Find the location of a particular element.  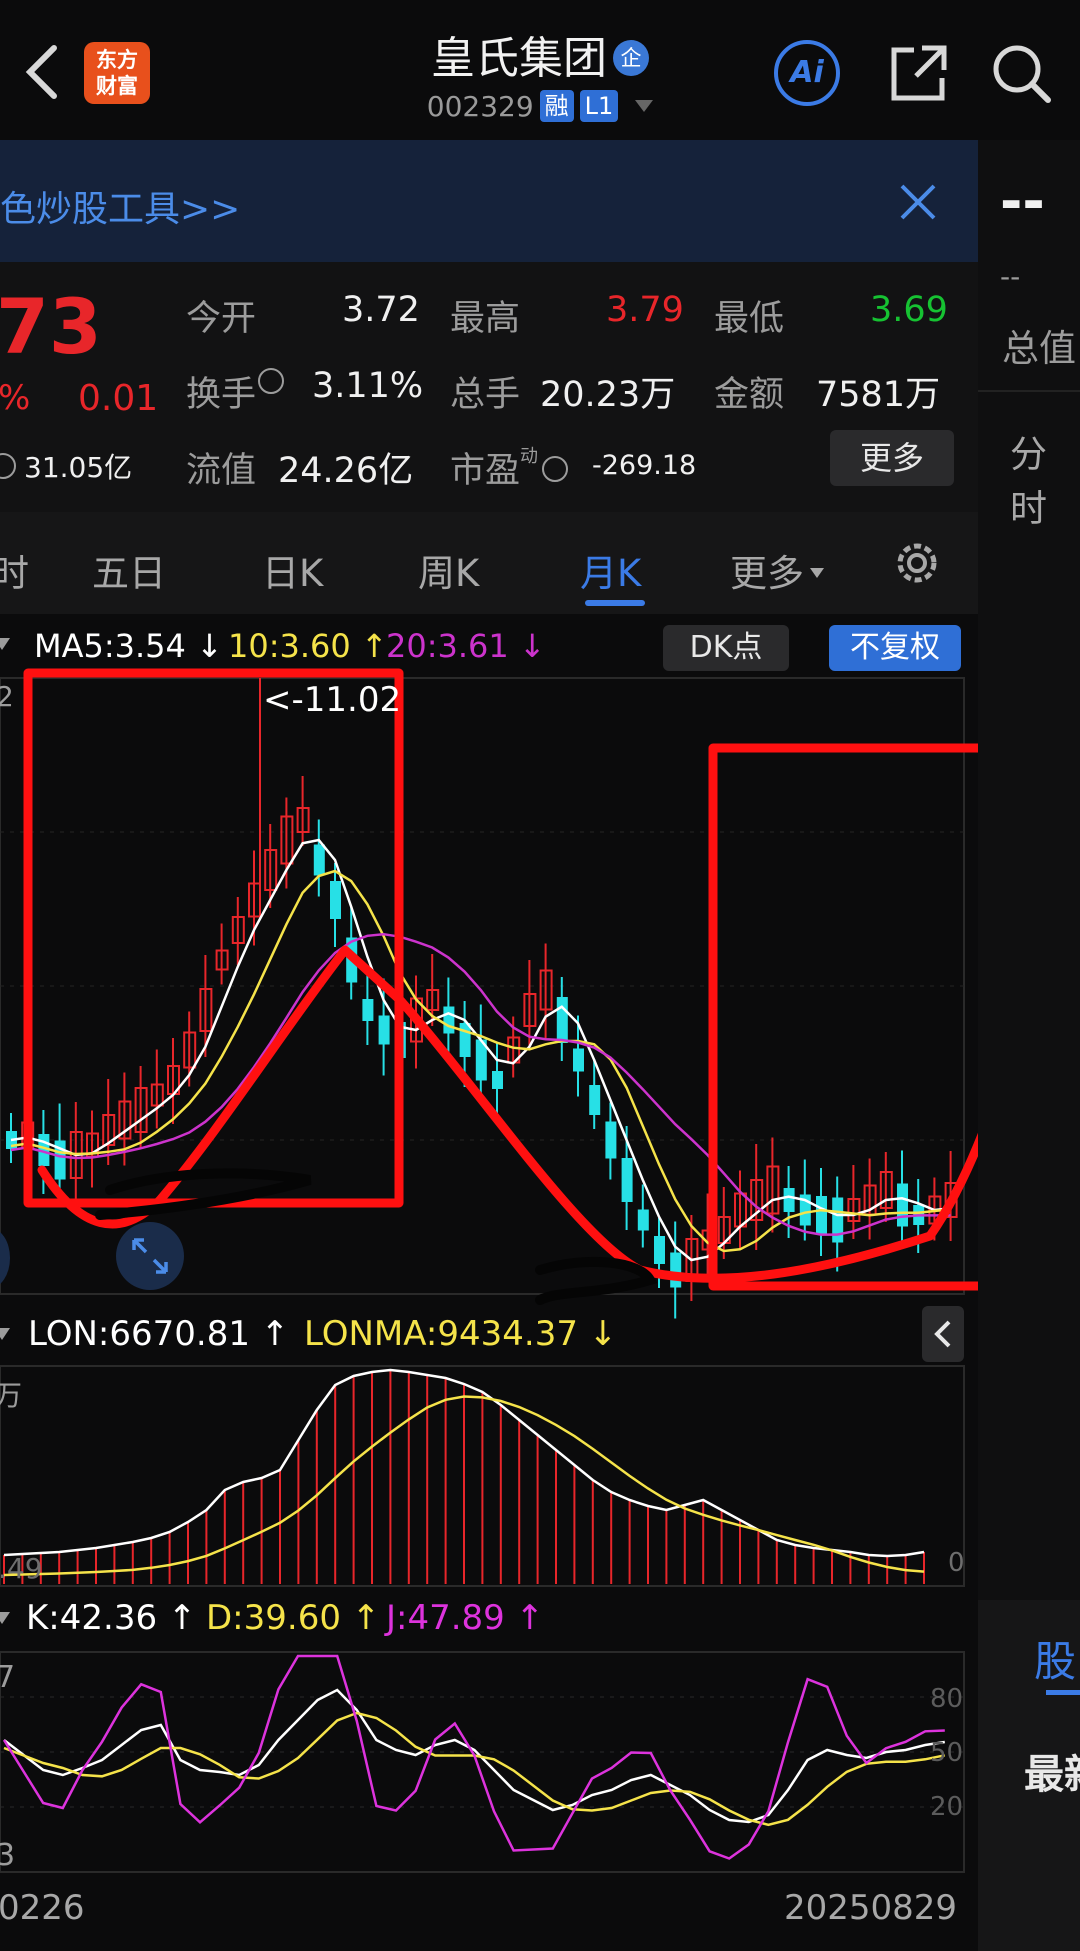

right-gu-tab: 股 is located at coordinates (1055, 1658).